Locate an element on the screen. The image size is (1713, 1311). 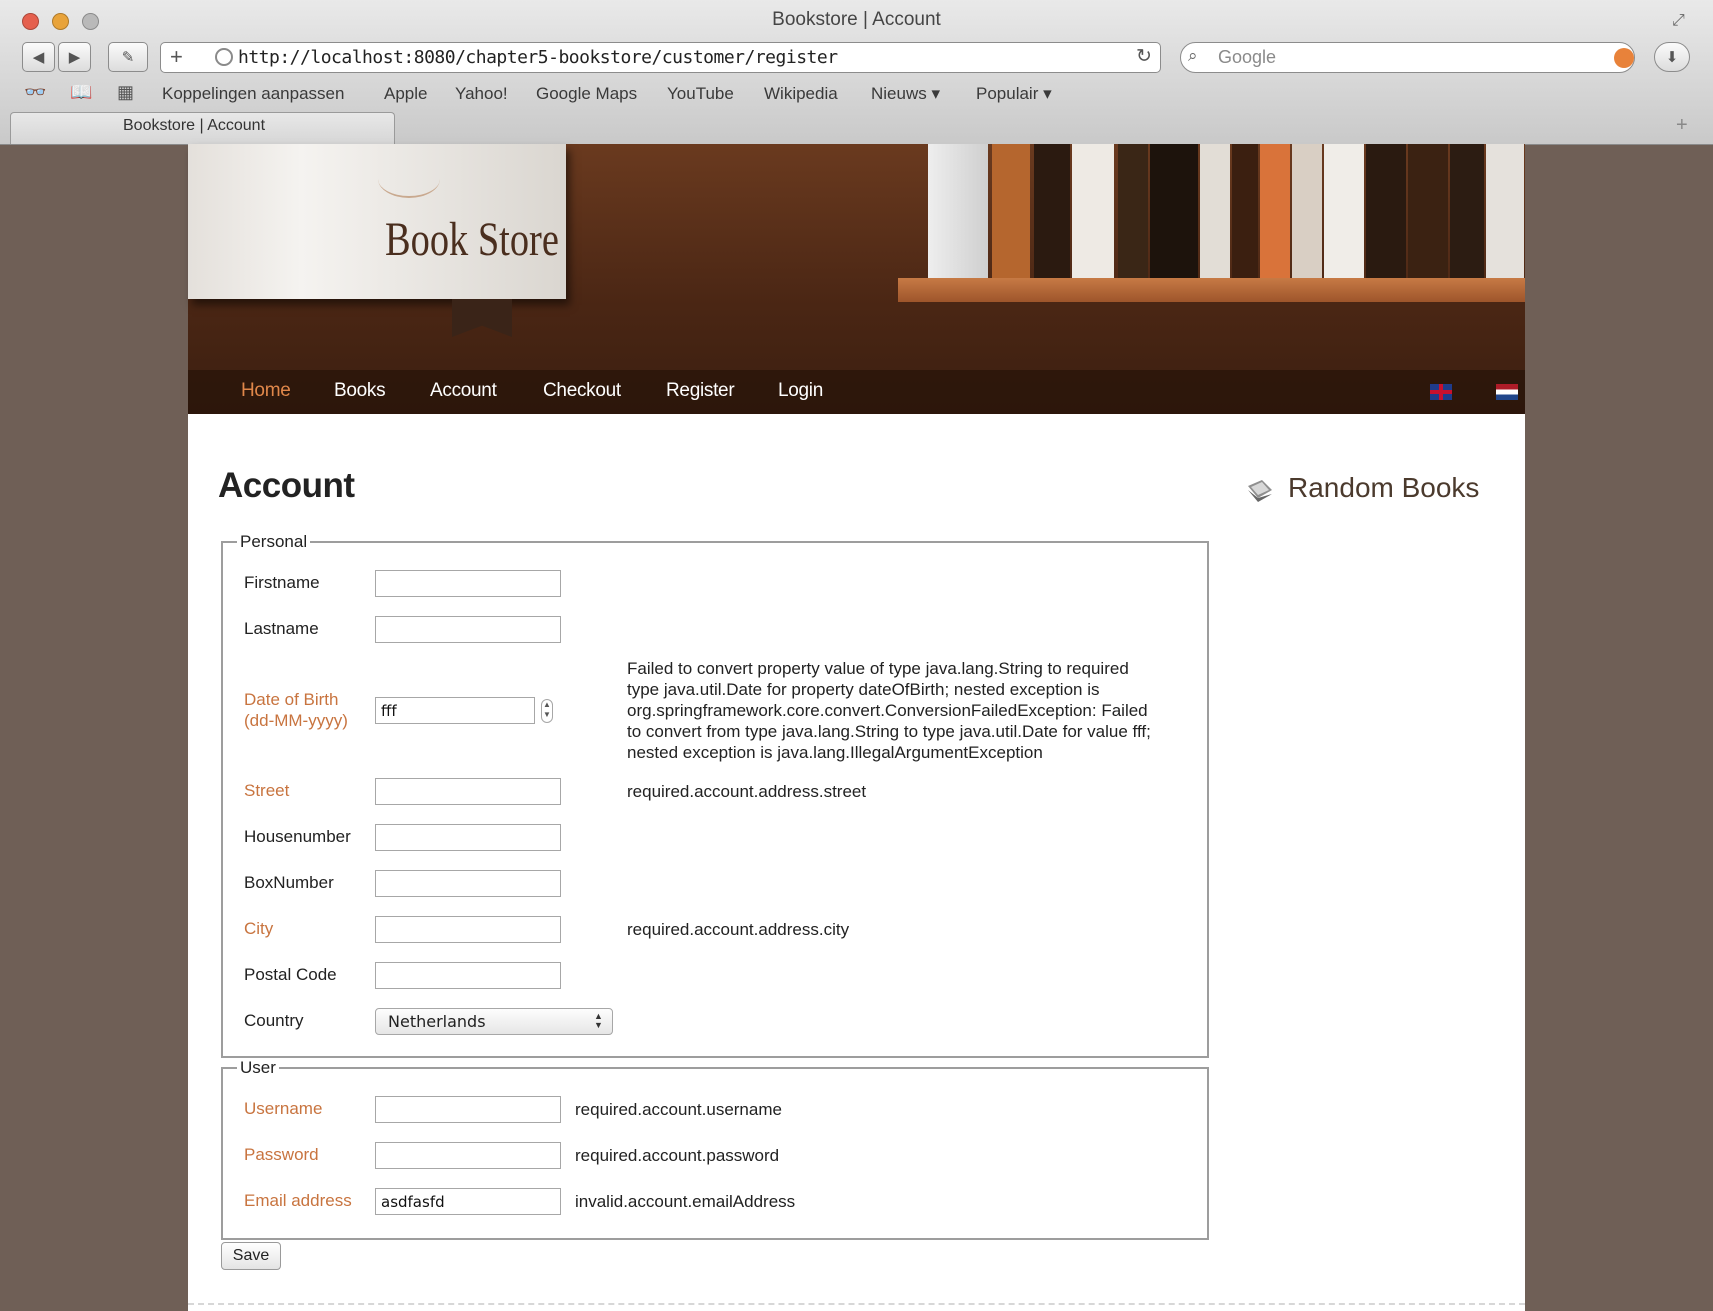
bookmark-nieuws: Nieuws ▾ is located at coordinates (905, 94).